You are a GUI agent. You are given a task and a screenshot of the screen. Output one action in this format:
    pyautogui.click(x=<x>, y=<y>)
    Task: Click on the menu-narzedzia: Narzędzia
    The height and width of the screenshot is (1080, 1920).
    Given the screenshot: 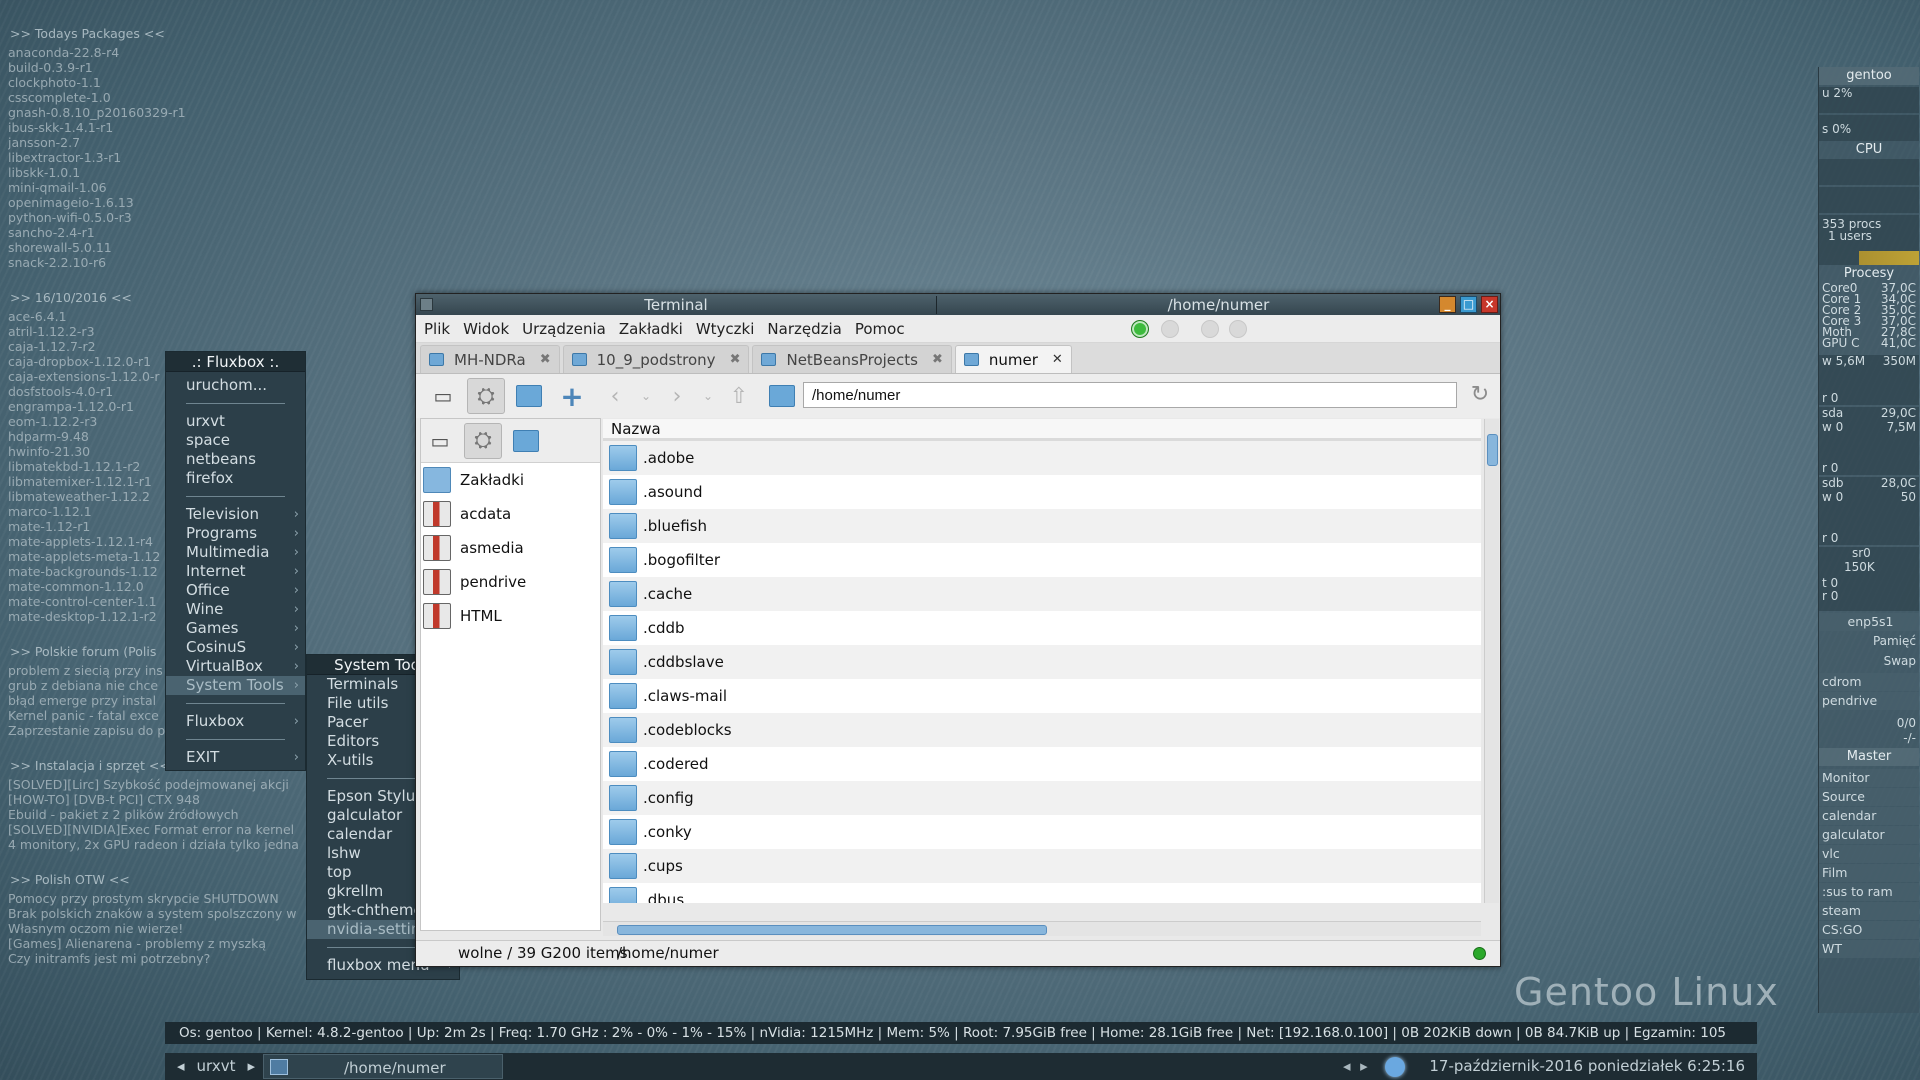 What is the action you would take?
    pyautogui.click(x=804, y=329)
    